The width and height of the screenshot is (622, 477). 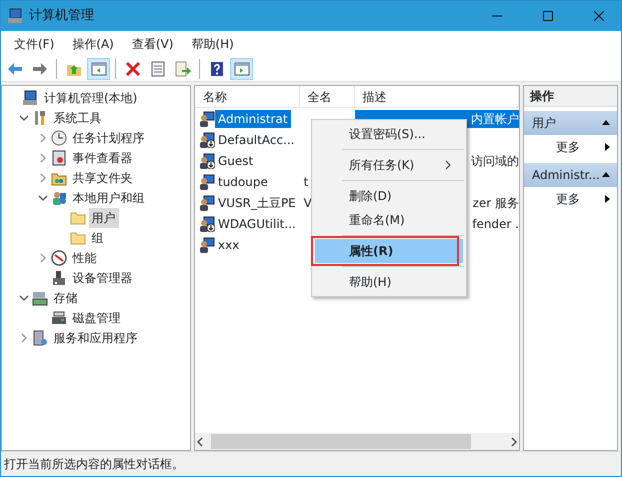 What do you see at coordinates (158, 68) in the screenshot?
I see `properties-icon` at bounding box center [158, 68].